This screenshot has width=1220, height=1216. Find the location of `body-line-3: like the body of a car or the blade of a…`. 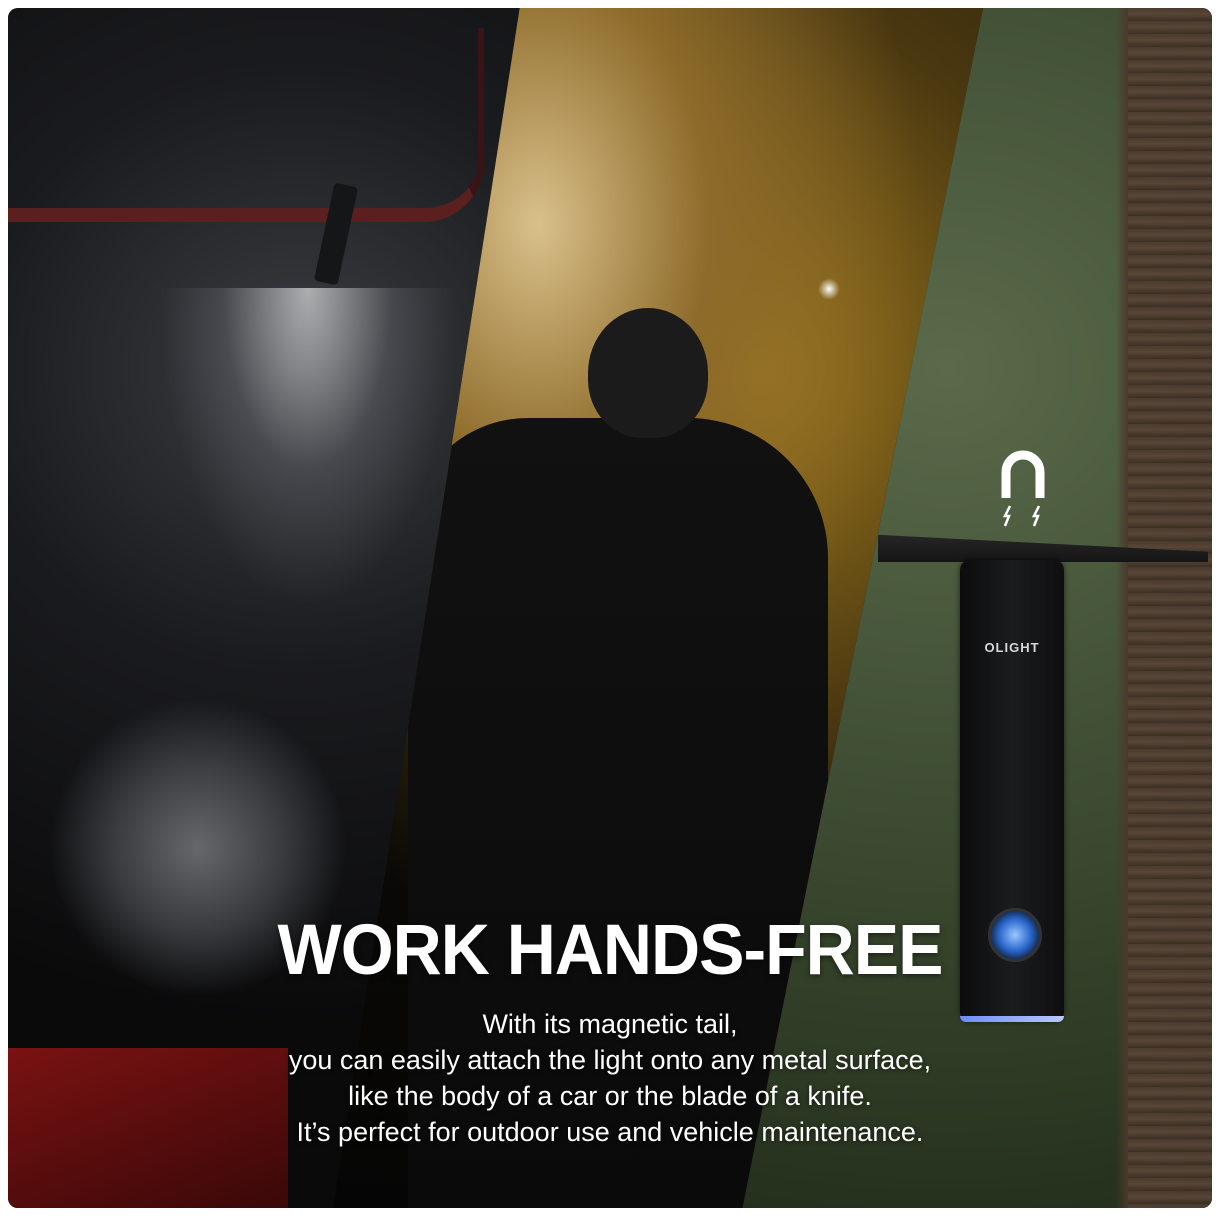

body-line-3: like the body of a car or the blade of a… is located at coordinates (610, 1096).